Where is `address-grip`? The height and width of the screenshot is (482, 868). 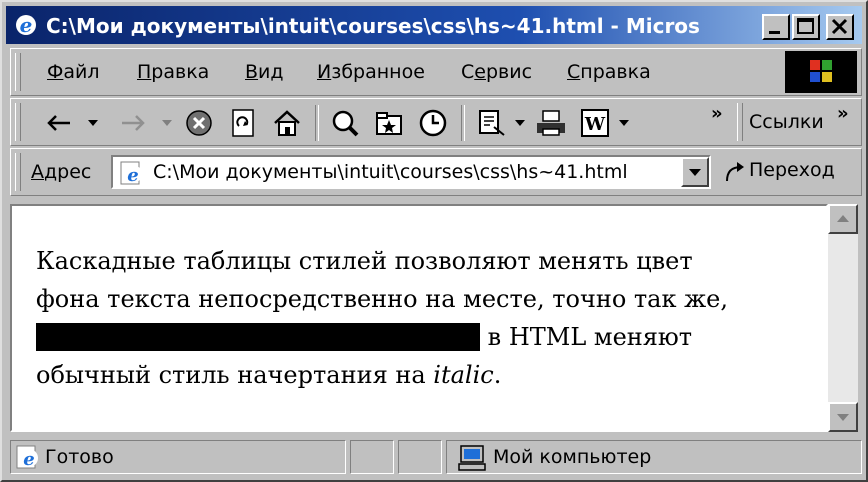 address-grip is located at coordinates (18, 172).